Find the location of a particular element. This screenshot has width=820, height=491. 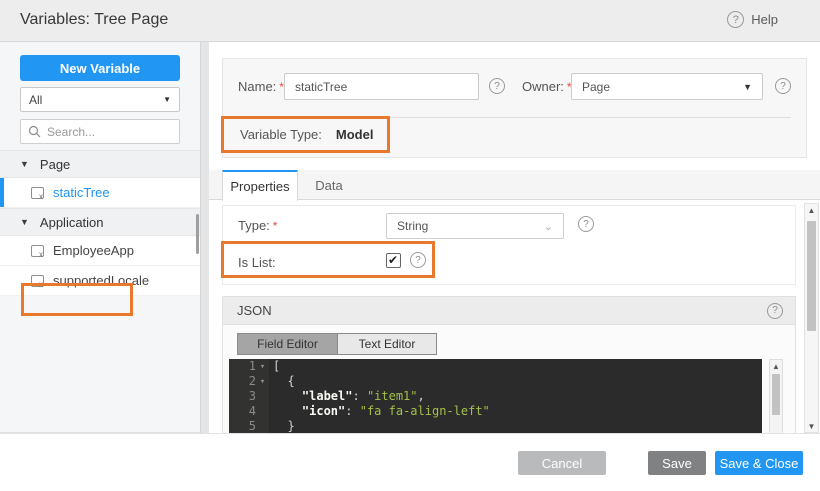

search-icon is located at coordinates (34, 131).